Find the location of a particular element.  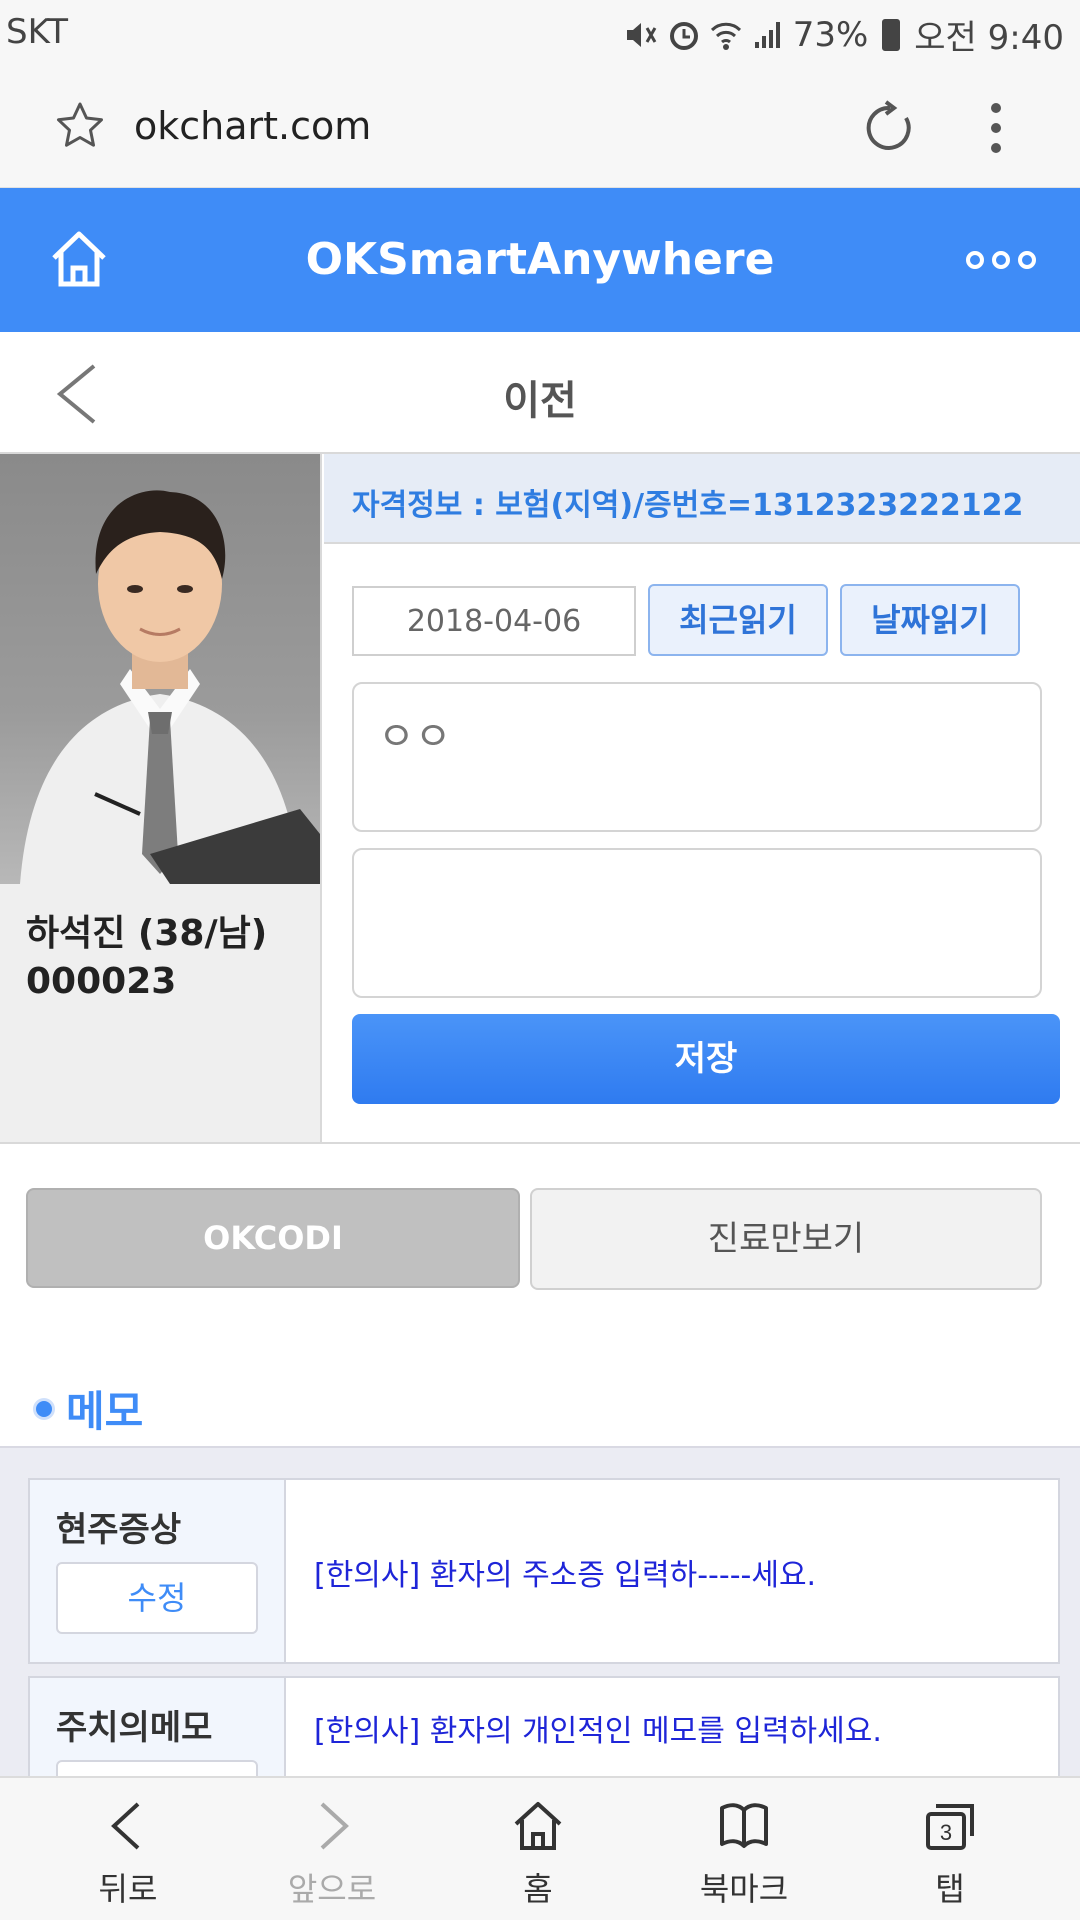

app-title: OKSmartAnywhere is located at coordinates (540, 259).